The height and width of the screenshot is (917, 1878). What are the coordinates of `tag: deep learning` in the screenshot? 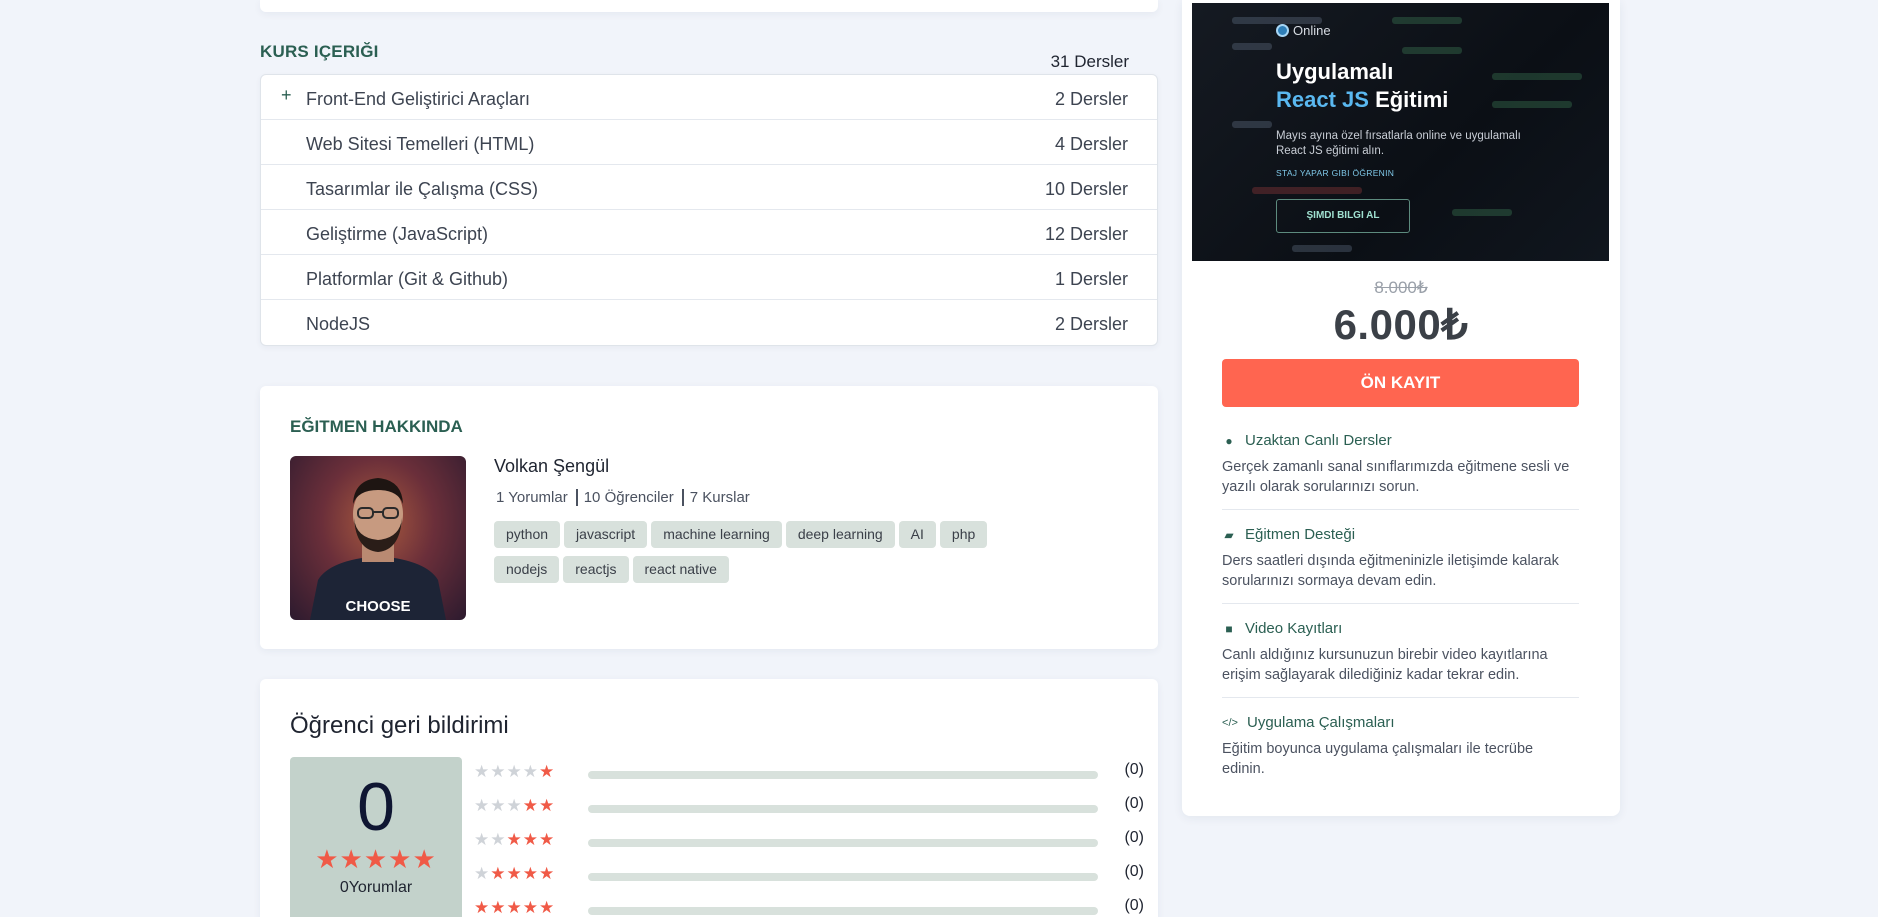 It's located at (840, 534).